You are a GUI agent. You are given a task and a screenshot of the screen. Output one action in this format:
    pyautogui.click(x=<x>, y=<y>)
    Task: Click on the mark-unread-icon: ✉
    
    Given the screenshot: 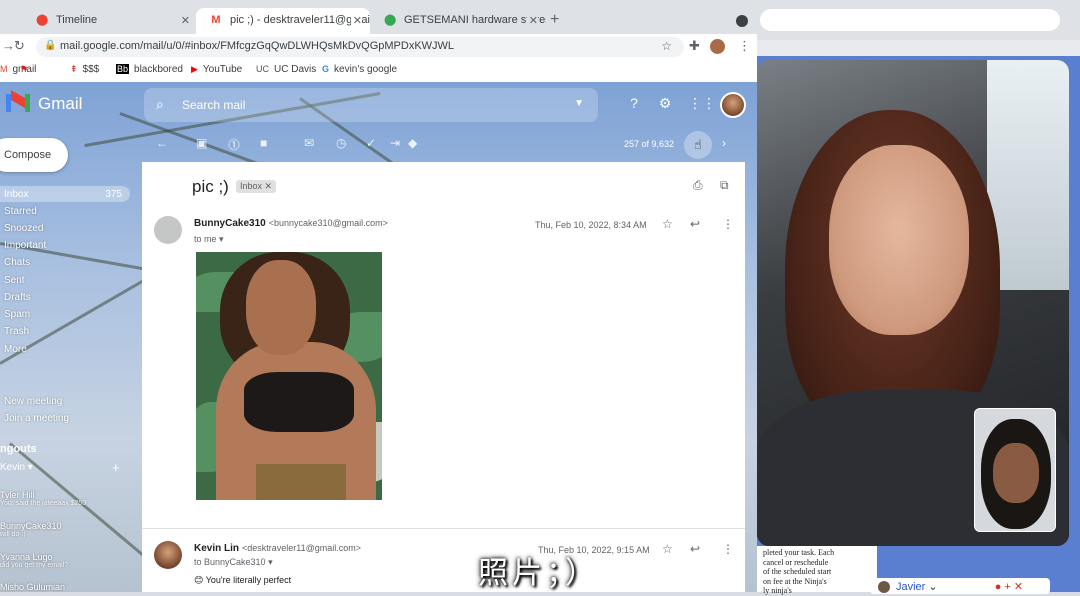 What is the action you would take?
    pyautogui.click(x=309, y=143)
    